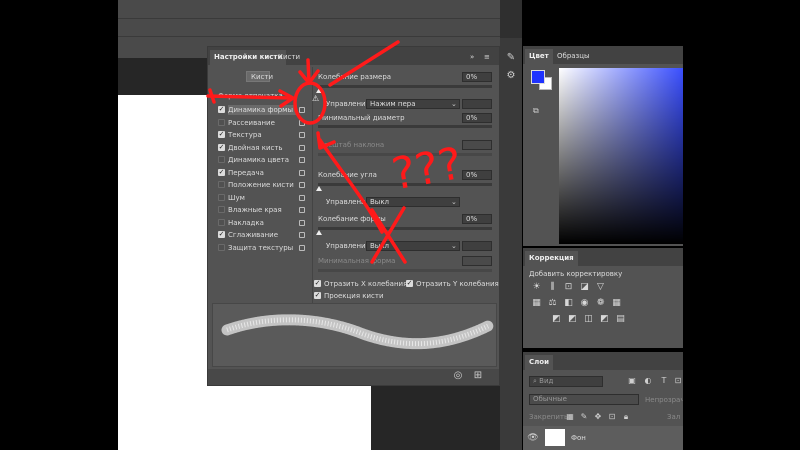 The image size is (800, 450). I want to click on annotation-arrow-top-right, so click(364, 63).